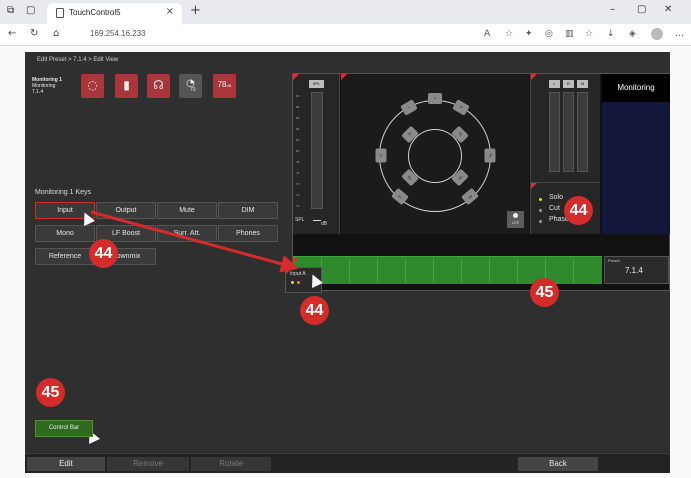 Image resolution: width=691 pixels, height=478 pixels. Describe the element at coordinates (611, 34) in the screenshot. I see `downloads-icon: ↓` at that location.